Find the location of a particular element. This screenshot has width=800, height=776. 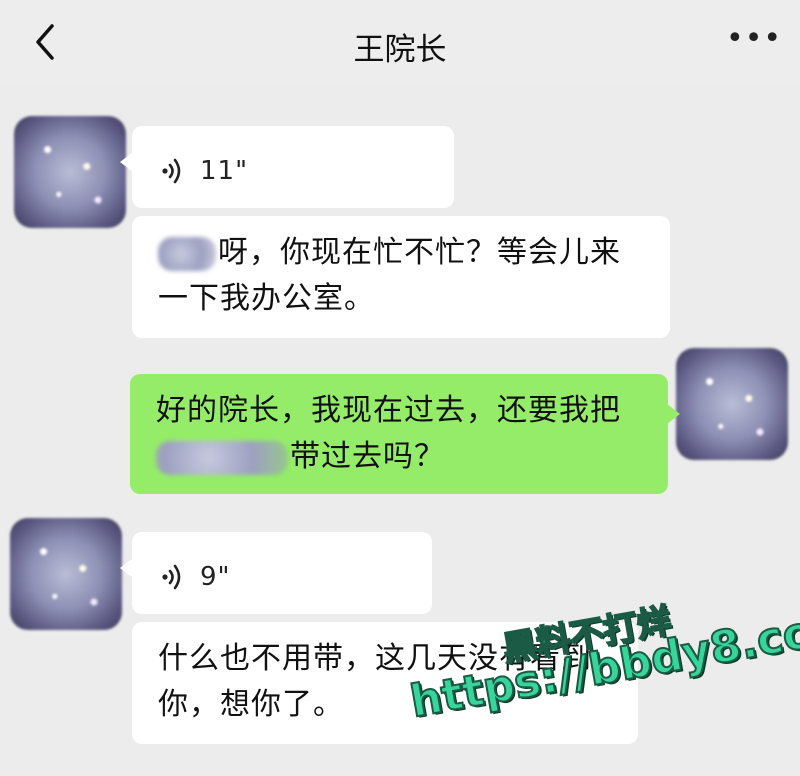

message-line: 一下我办公室。 is located at coordinates (266, 298).